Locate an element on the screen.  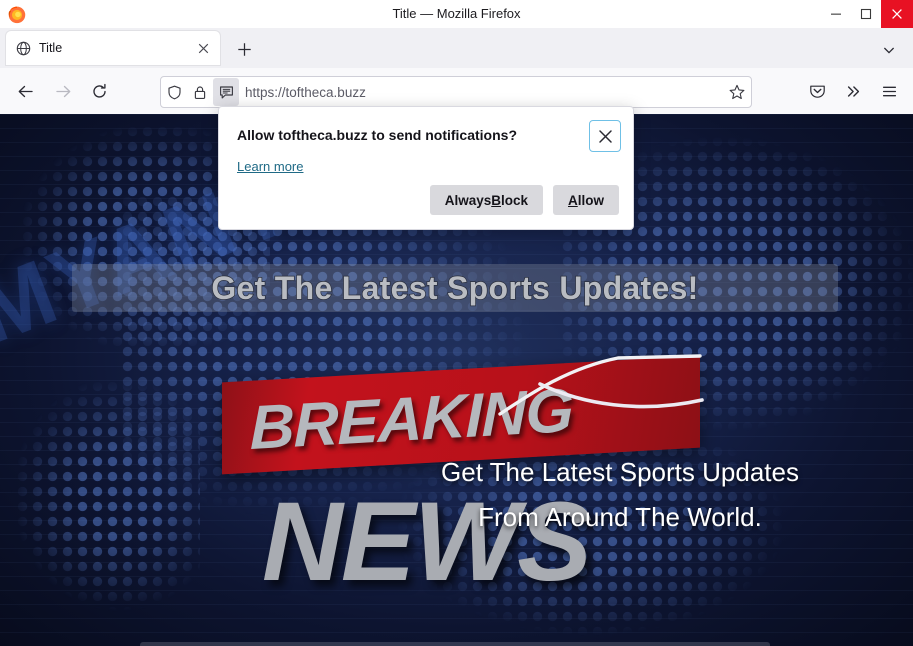
maximize-button is located at coordinates (866, 14).